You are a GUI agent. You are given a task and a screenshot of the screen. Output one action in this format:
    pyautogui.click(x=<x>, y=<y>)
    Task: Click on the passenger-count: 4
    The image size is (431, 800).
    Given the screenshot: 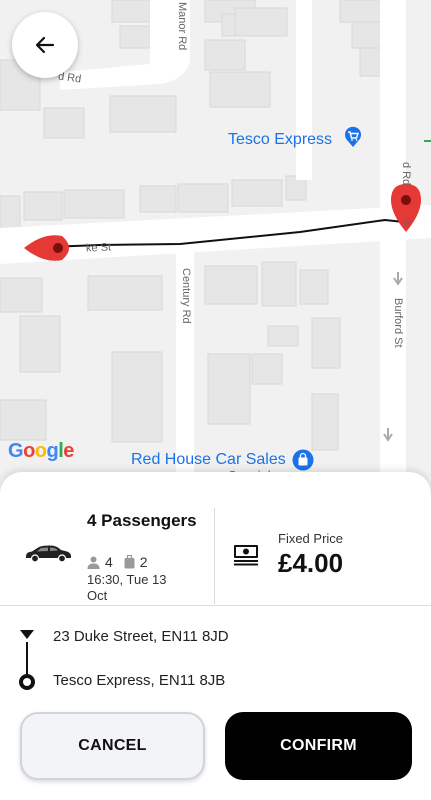 What is the action you would take?
    pyautogui.click(x=109, y=562)
    